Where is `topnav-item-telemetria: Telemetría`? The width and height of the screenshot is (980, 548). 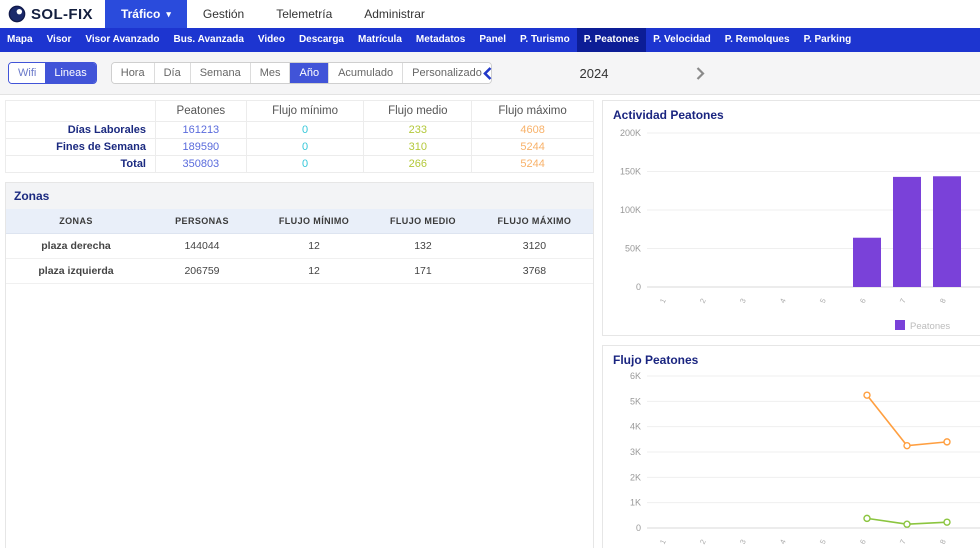
topnav-item-telemetria: Telemetría is located at coordinates (304, 14).